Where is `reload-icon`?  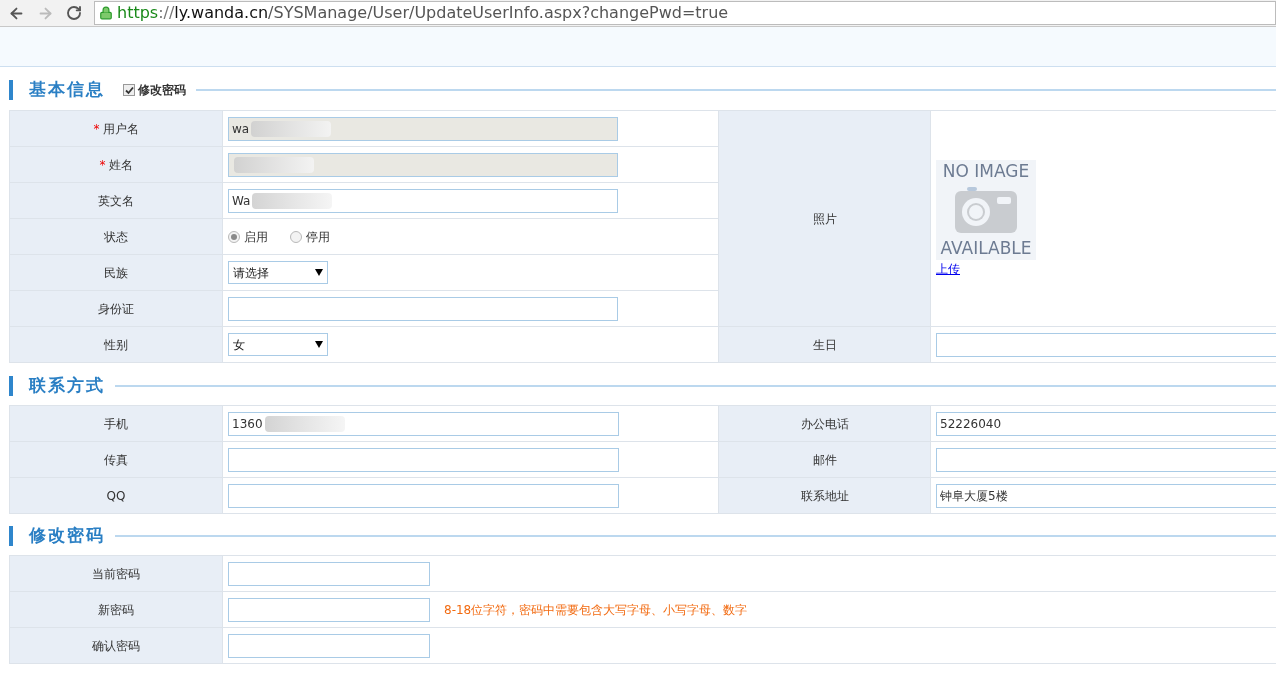 reload-icon is located at coordinates (74, 13).